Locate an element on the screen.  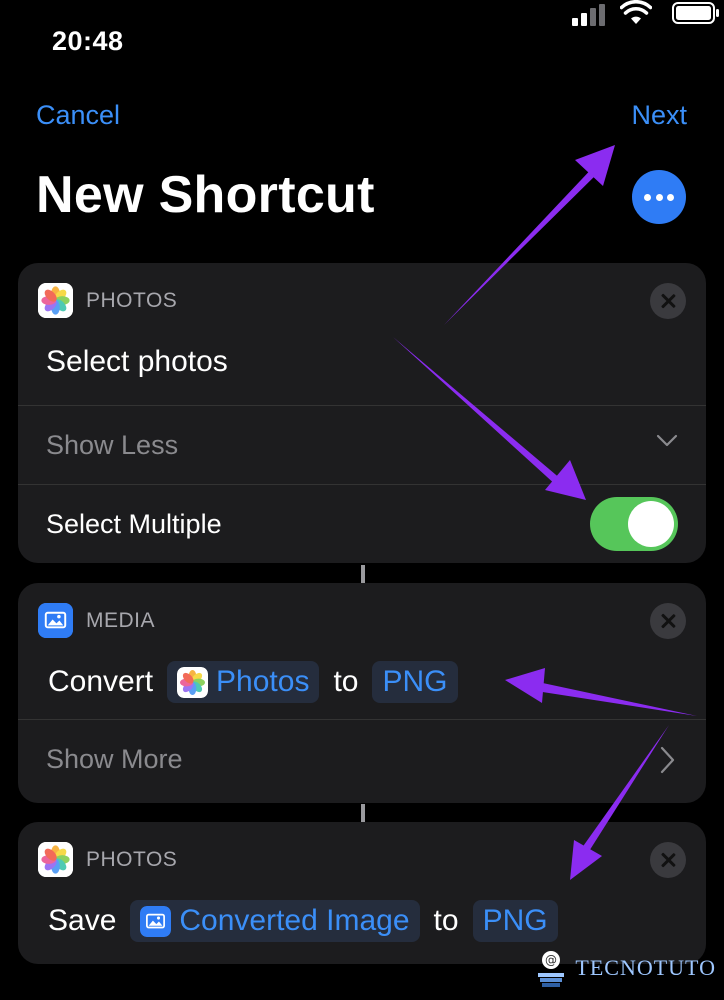
page-title: New Shortcut is located at coordinates (205, 195).